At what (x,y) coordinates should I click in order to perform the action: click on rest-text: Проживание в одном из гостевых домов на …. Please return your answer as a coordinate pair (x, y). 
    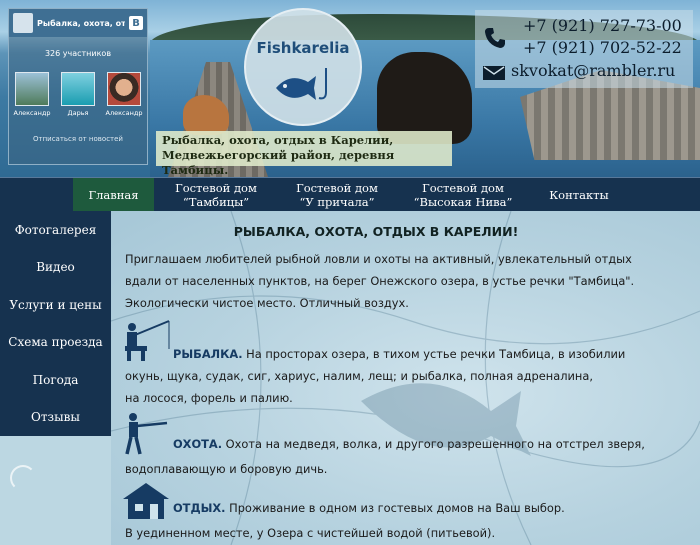
    Looking at the image, I should click on (395, 508).